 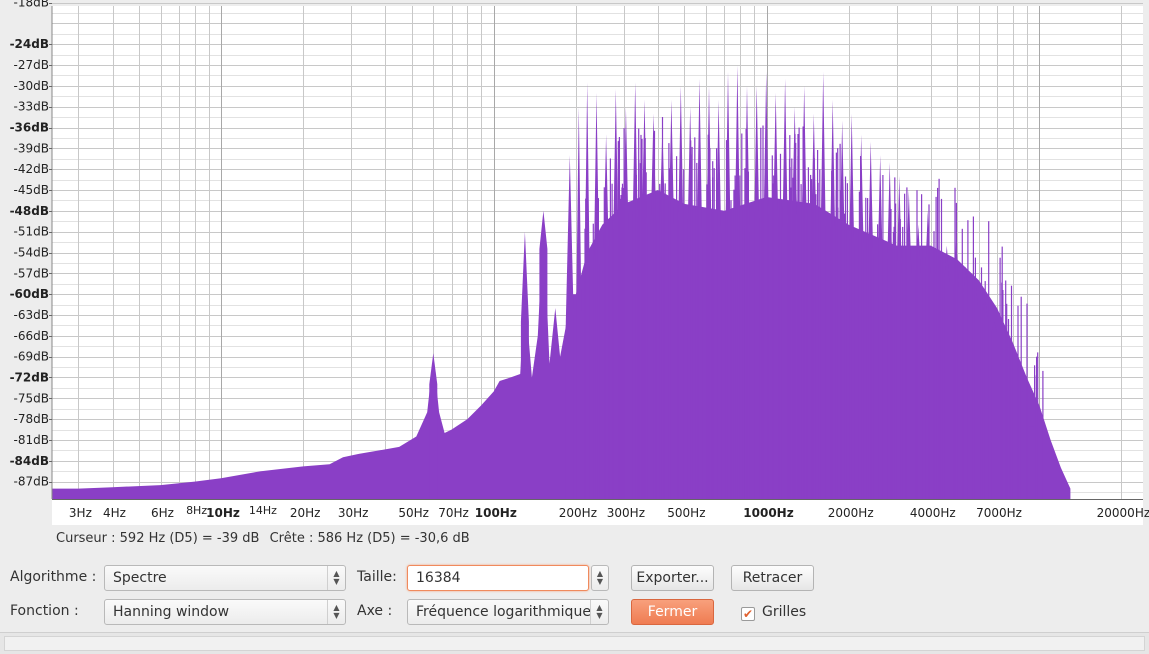 What do you see at coordinates (772, 578) in the screenshot?
I see `replot-button: Retracer` at bounding box center [772, 578].